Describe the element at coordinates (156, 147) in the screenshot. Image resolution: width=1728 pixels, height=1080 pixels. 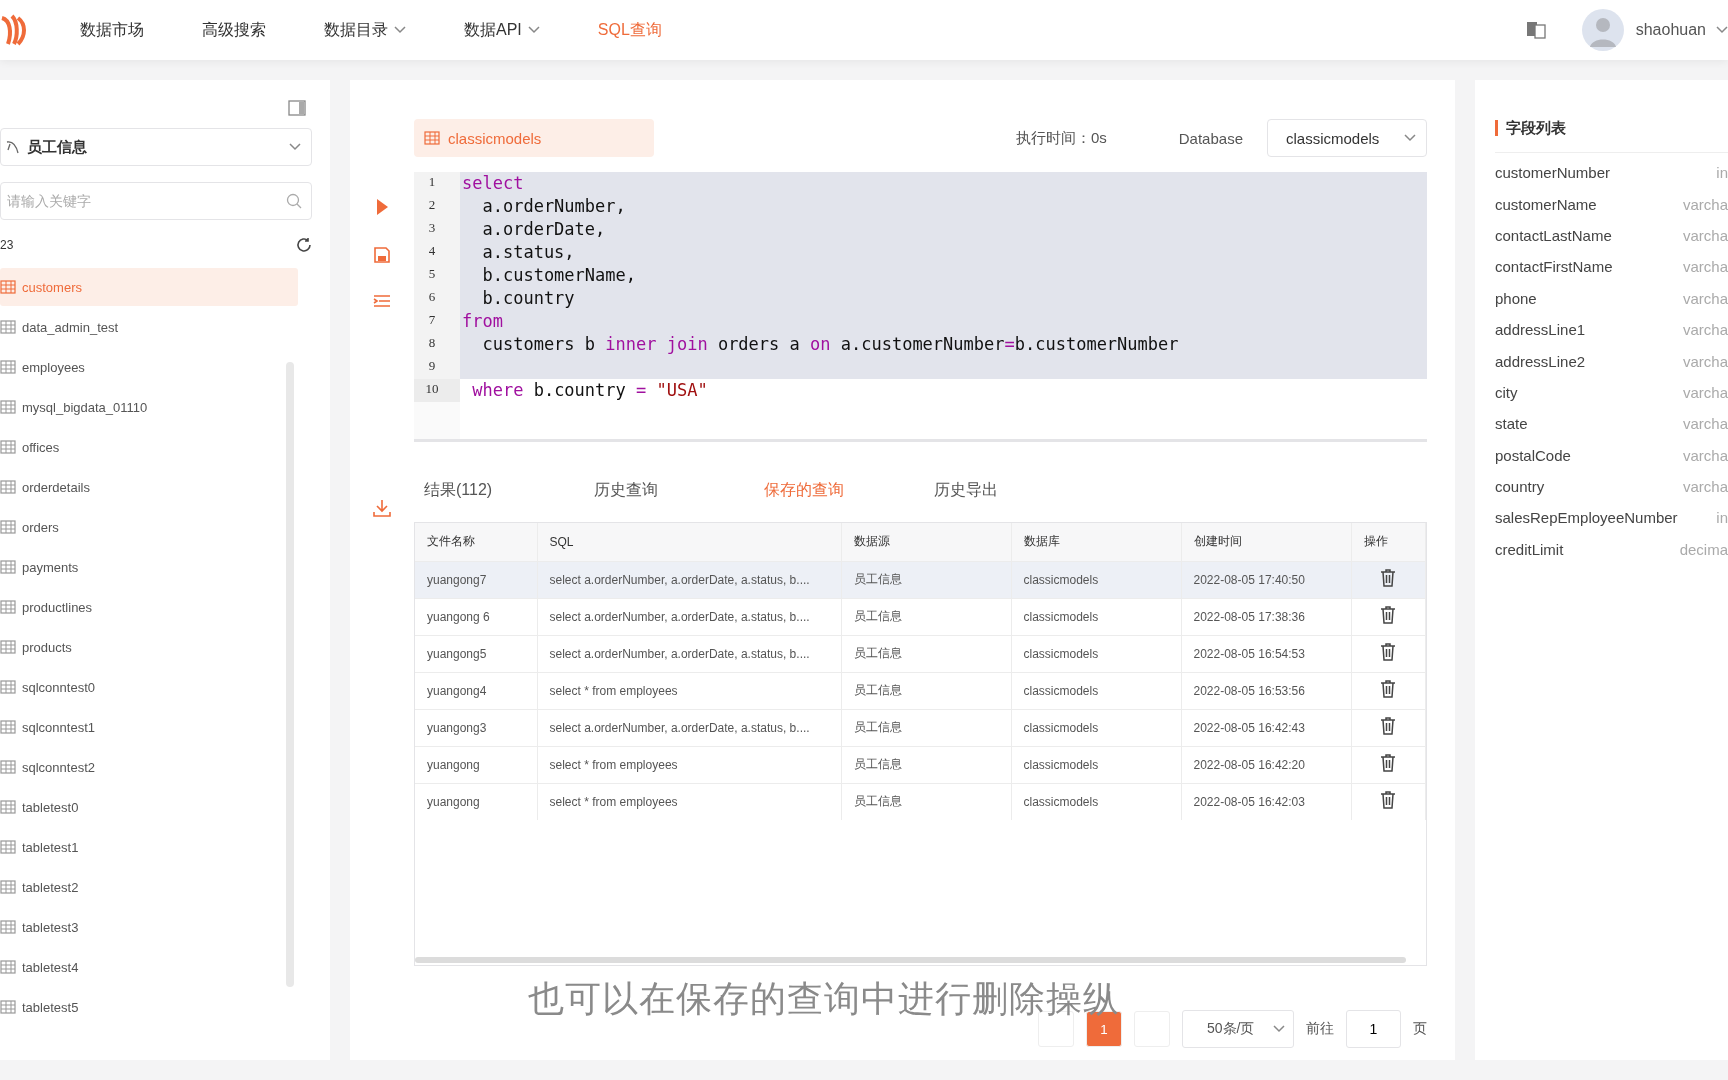
I see `datasource-select: 员工信息` at that location.